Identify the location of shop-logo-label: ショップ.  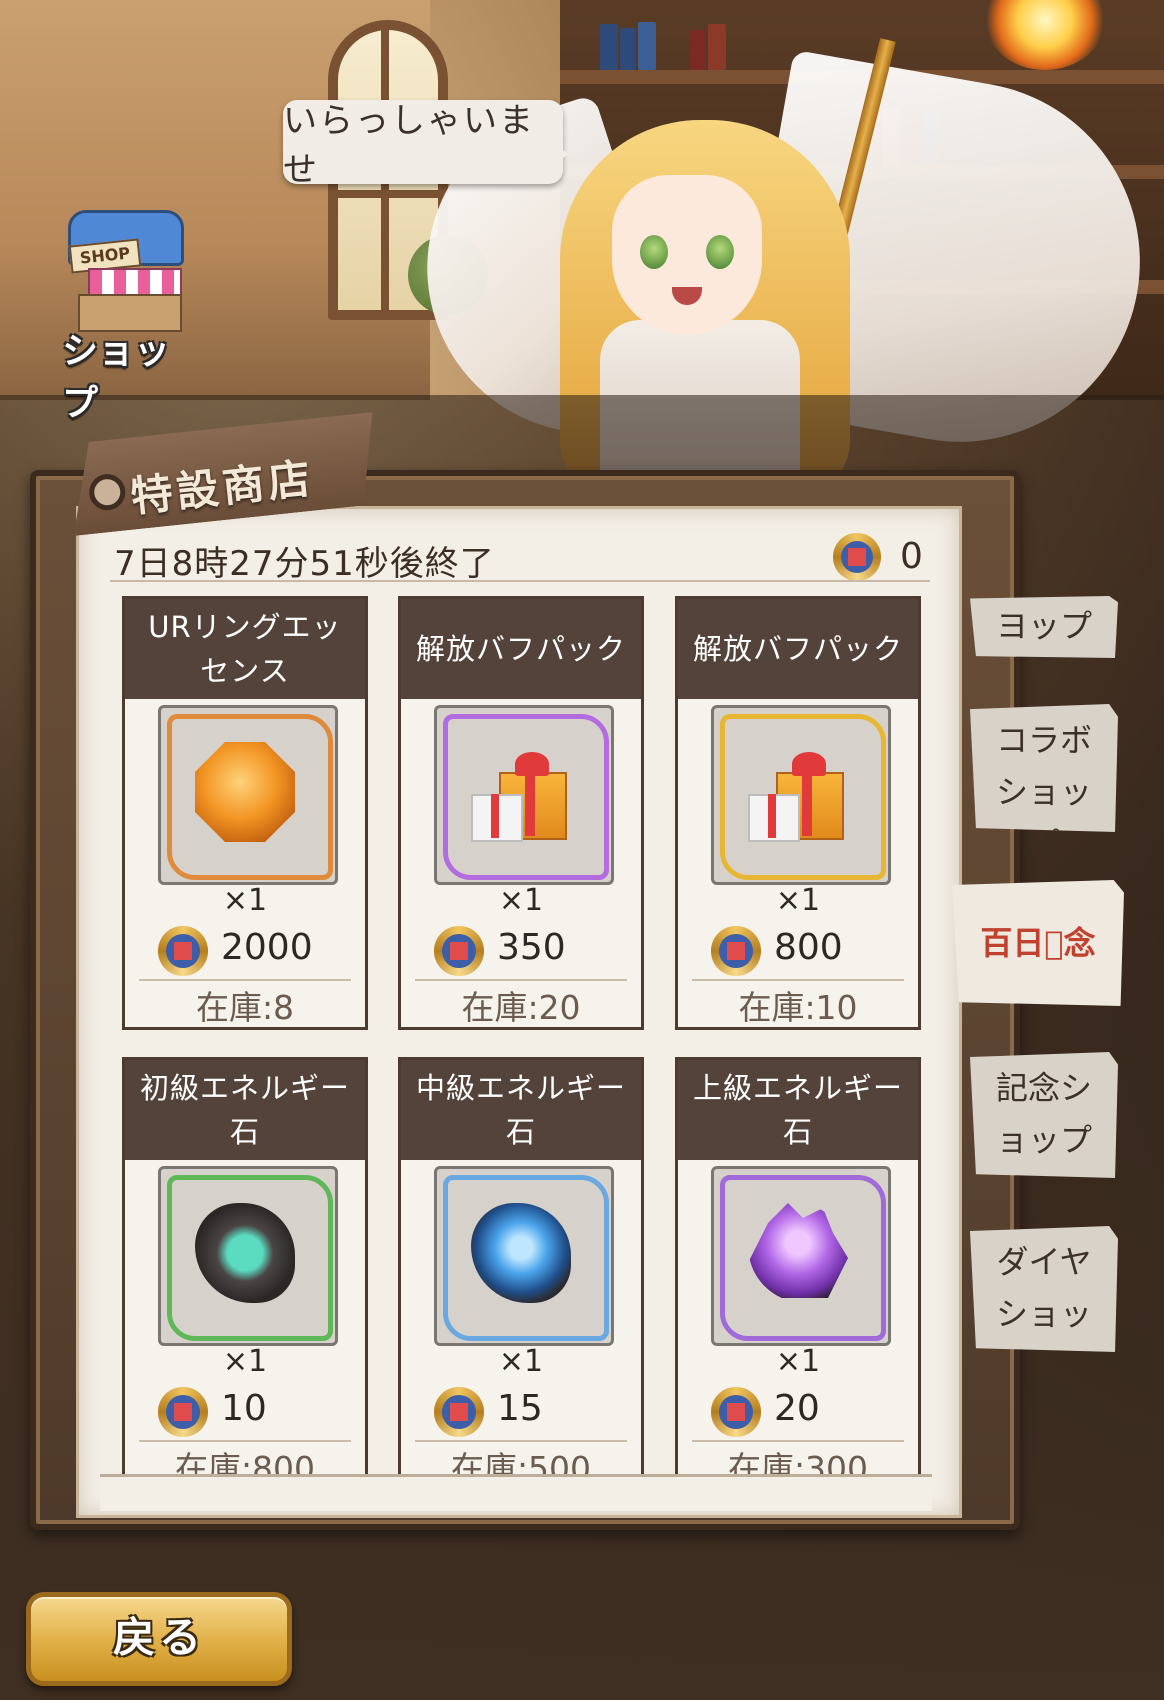
(116, 377).